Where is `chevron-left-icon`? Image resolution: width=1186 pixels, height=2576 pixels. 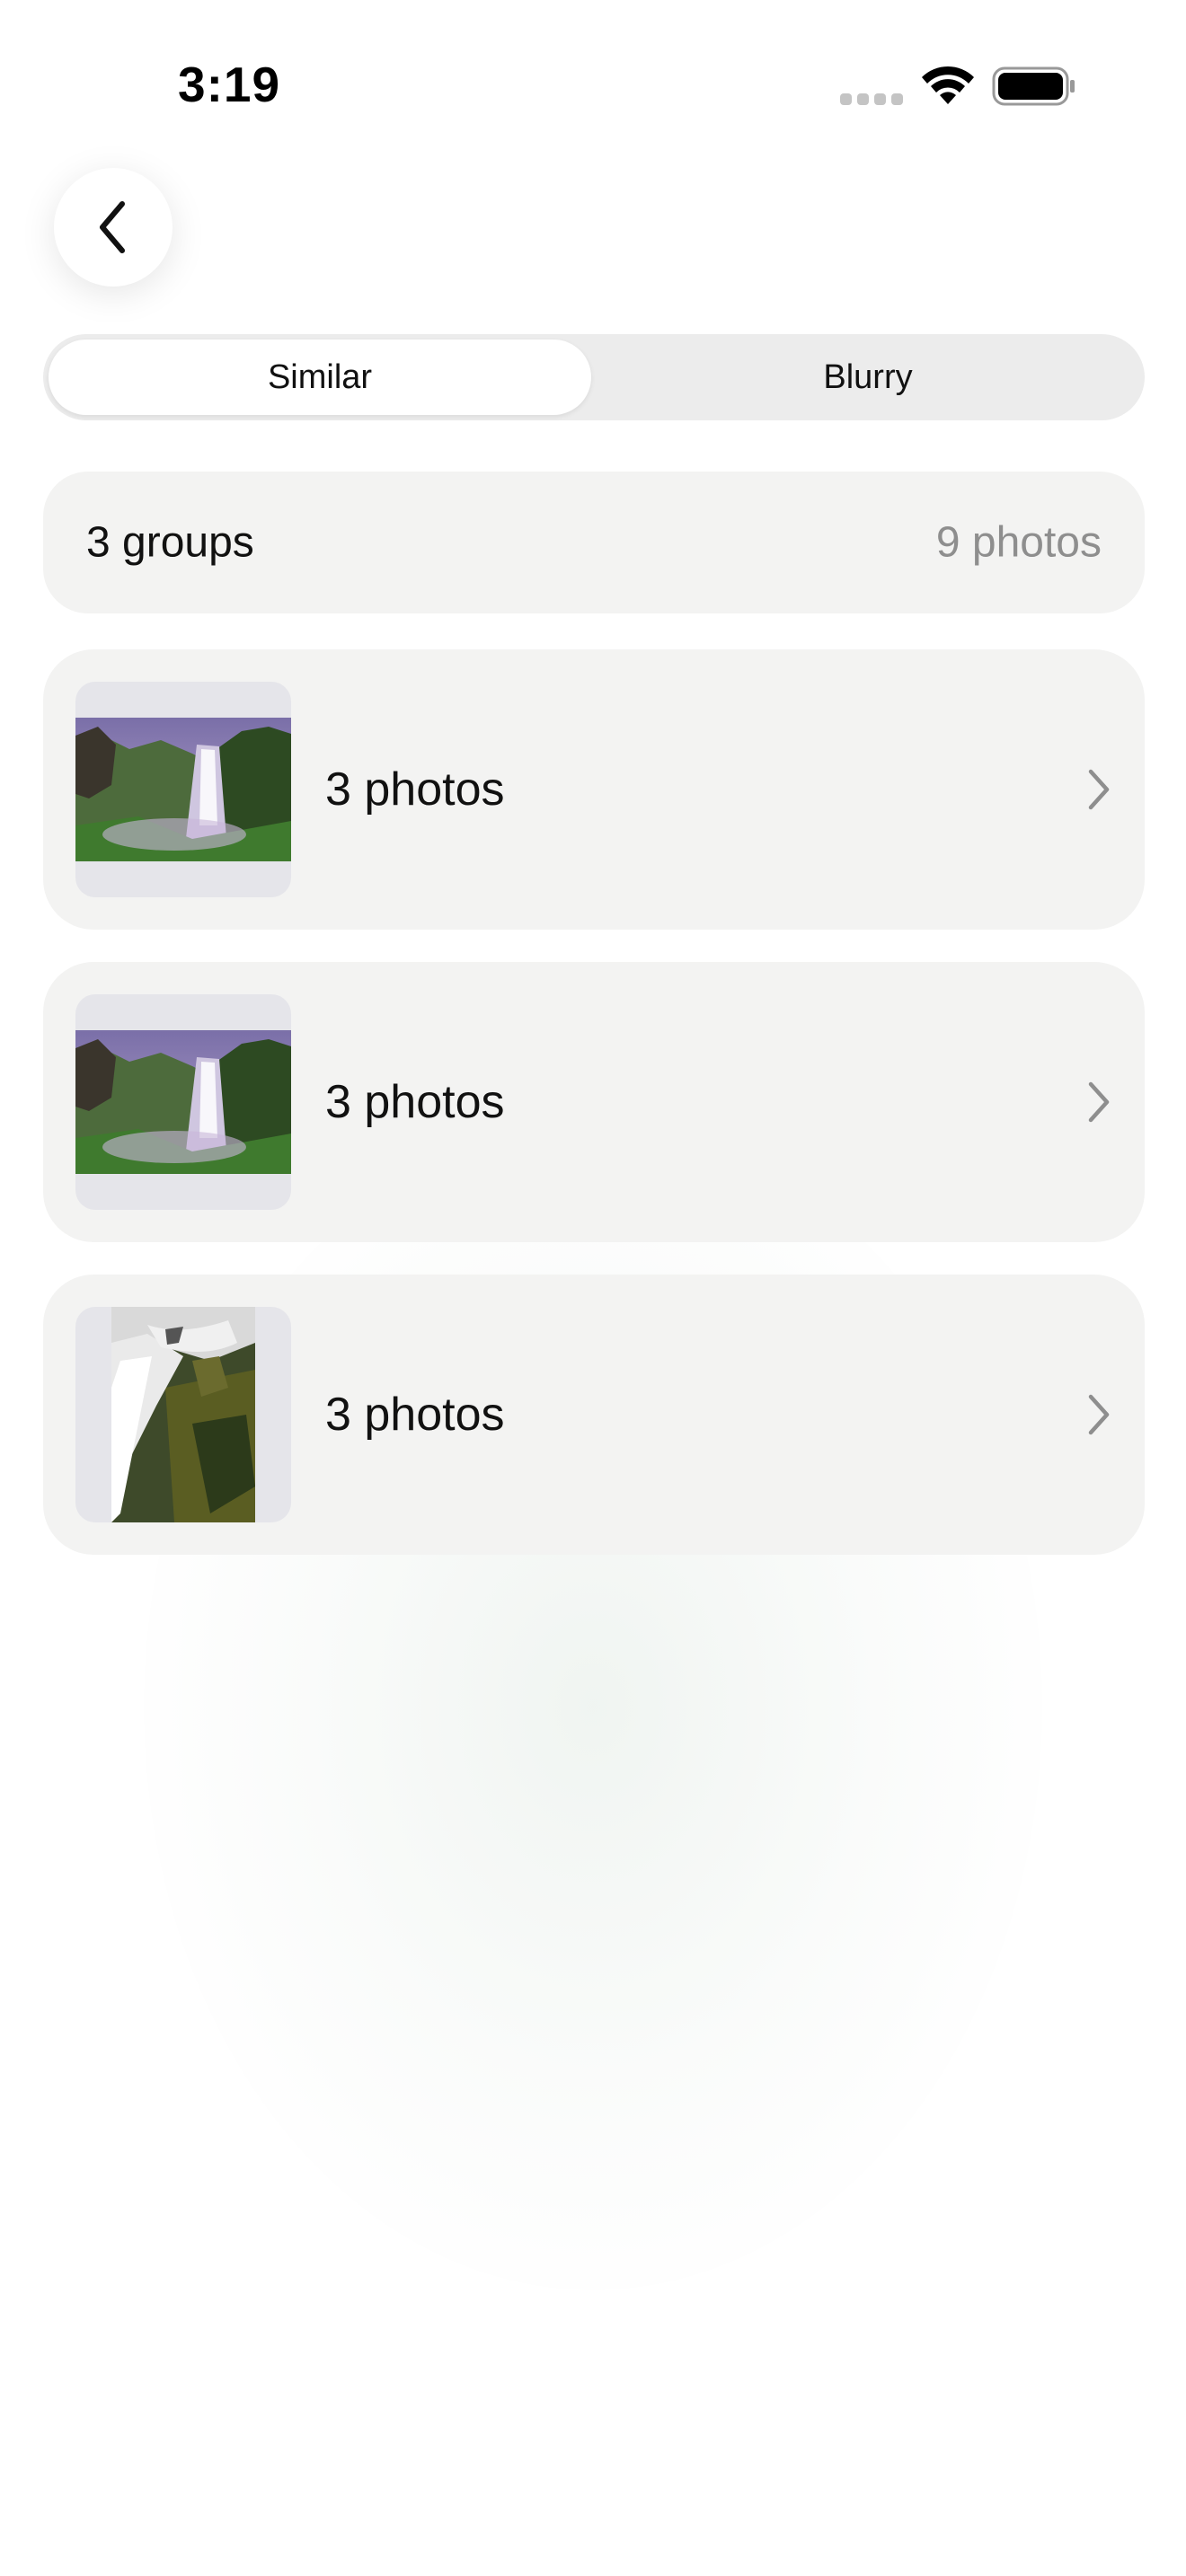 chevron-left-icon is located at coordinates (112, 227).